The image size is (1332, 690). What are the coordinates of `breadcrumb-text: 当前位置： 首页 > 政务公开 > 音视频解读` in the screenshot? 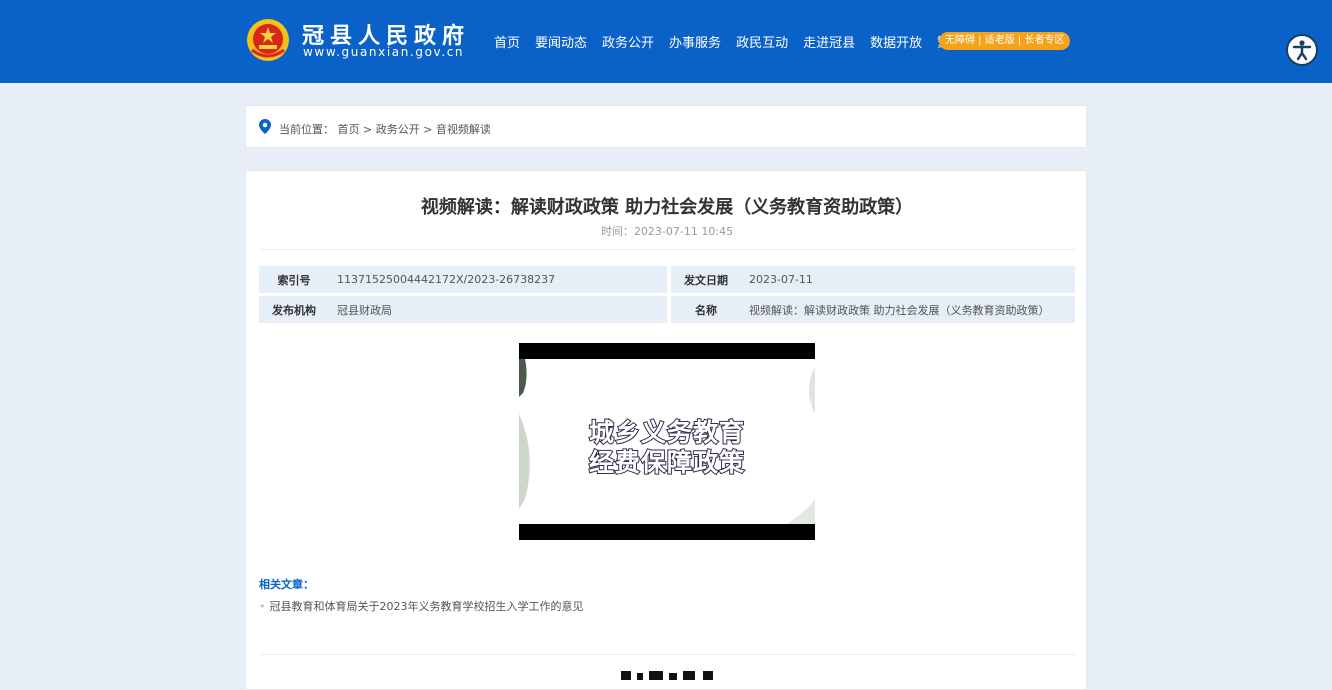 It's located at (385, 129).